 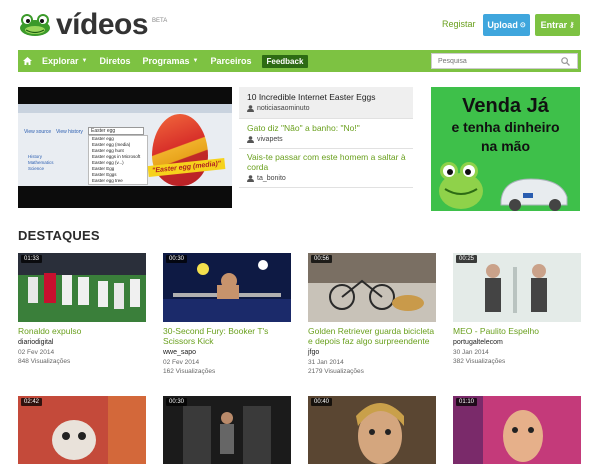 I want to click on video-card: 00:30, so click(x=227, y=430).